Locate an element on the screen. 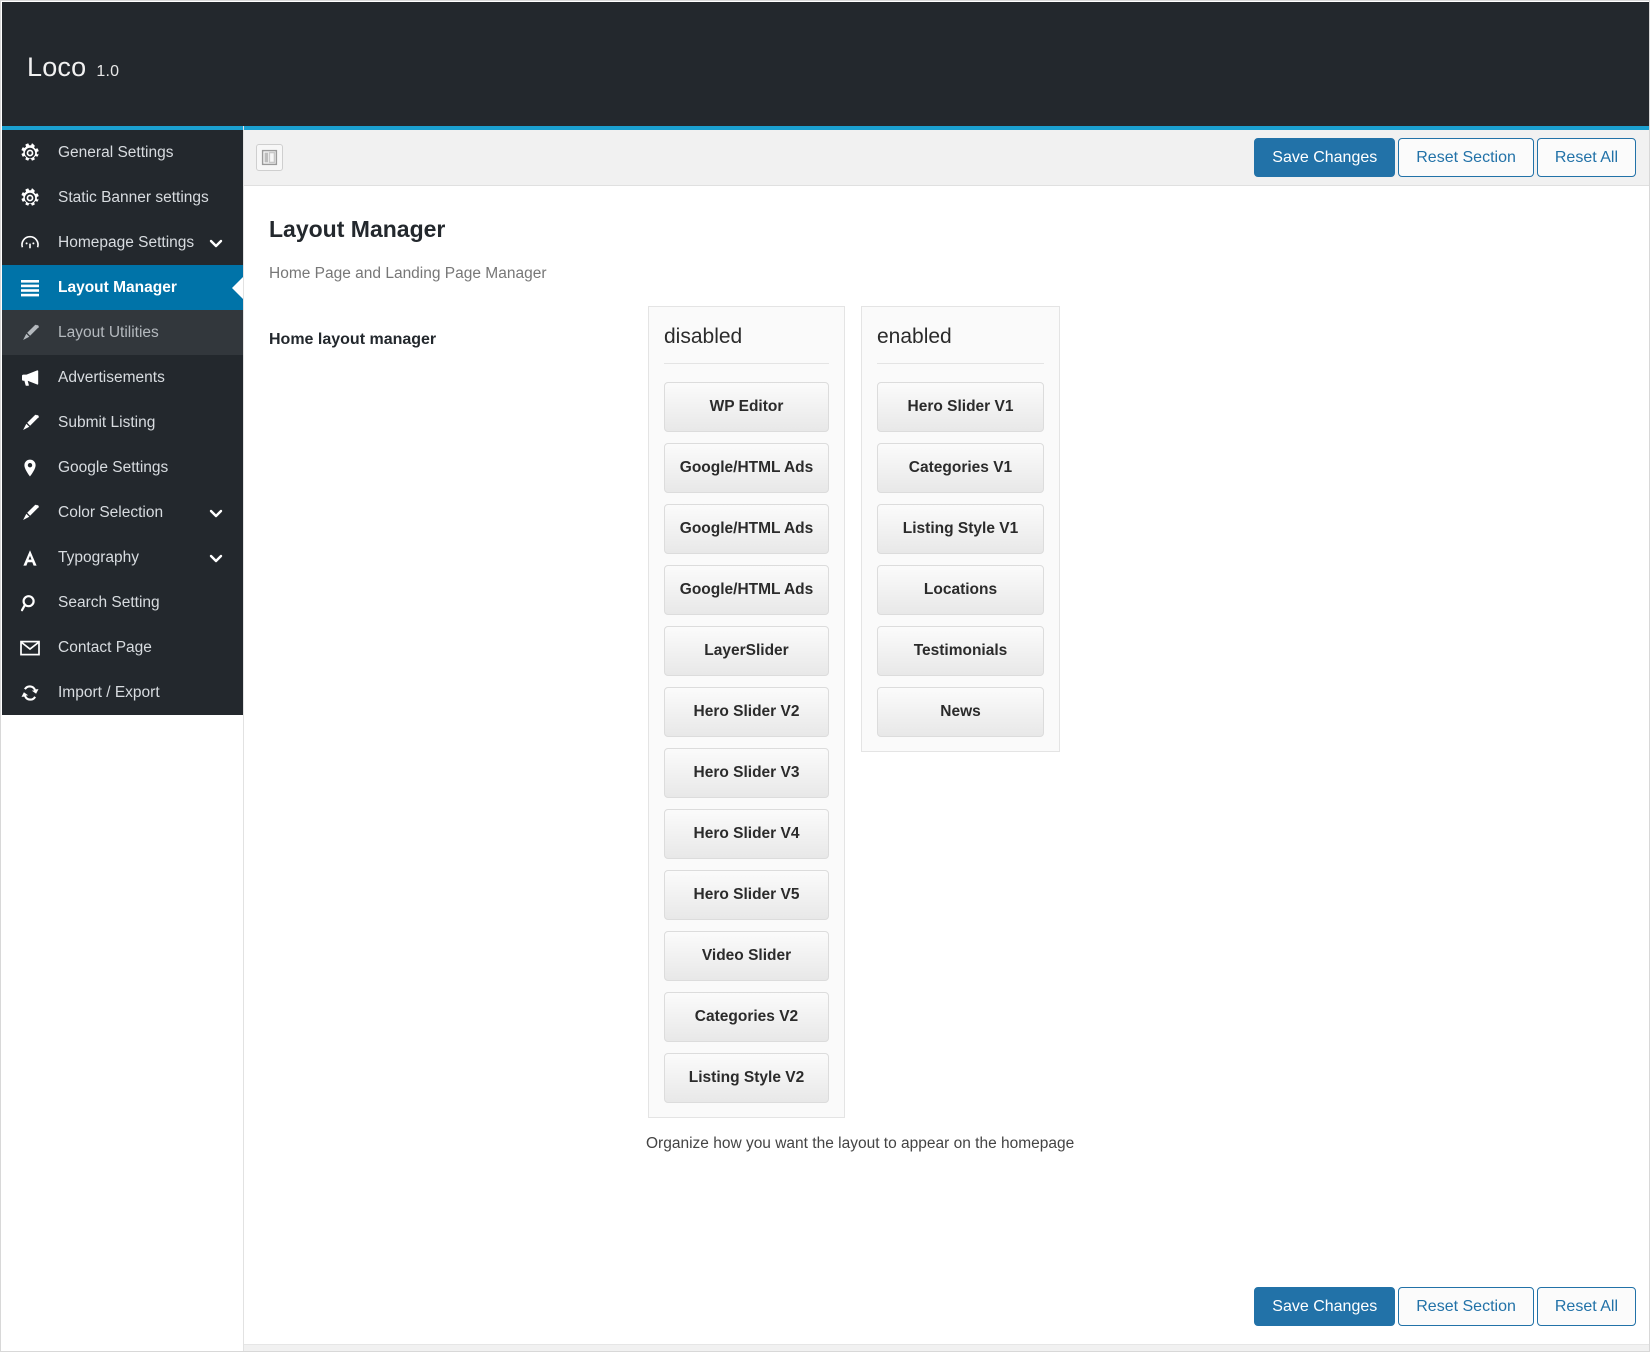  brand-name: Loco is located at coordinates (57, 67).